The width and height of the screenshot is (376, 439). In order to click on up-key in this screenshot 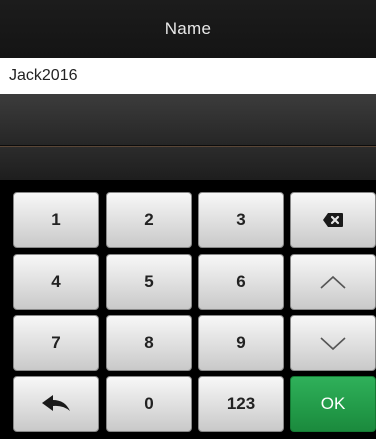, I will do `click(333, 282)`.